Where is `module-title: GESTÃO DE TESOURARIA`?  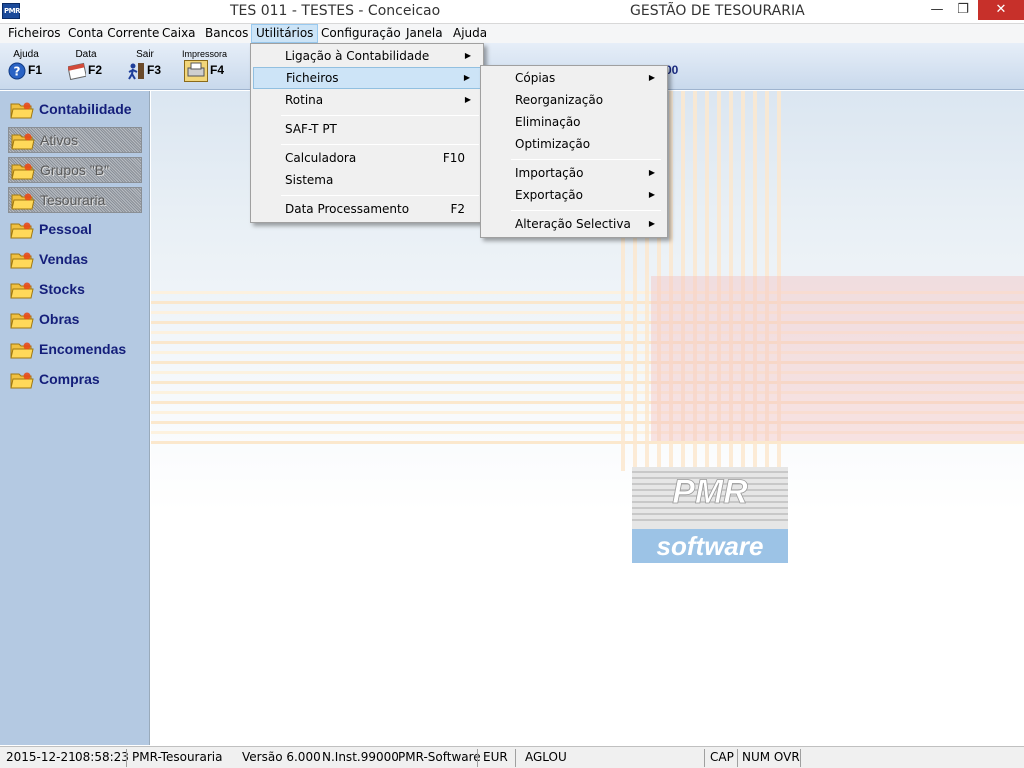 module-title: GESTÃO DE TESOURARIA is located at coordinates (717, 11).